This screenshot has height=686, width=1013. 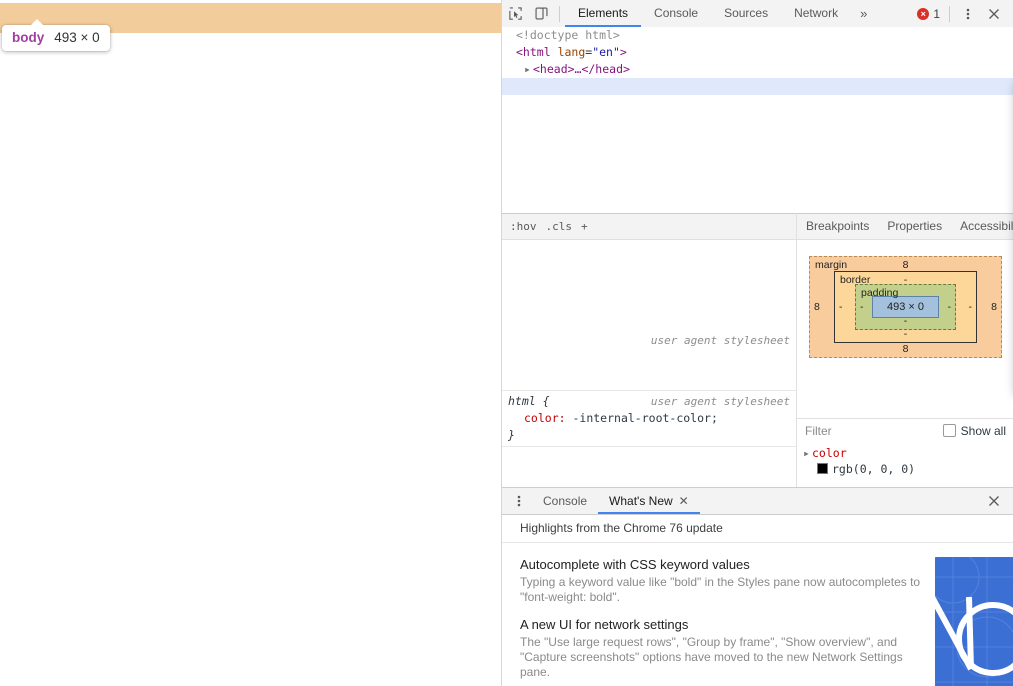 What do you see at coordinates (974, 621) in the screenshot?
I see `whats-new-graphic` at bounding box center [974, 621].